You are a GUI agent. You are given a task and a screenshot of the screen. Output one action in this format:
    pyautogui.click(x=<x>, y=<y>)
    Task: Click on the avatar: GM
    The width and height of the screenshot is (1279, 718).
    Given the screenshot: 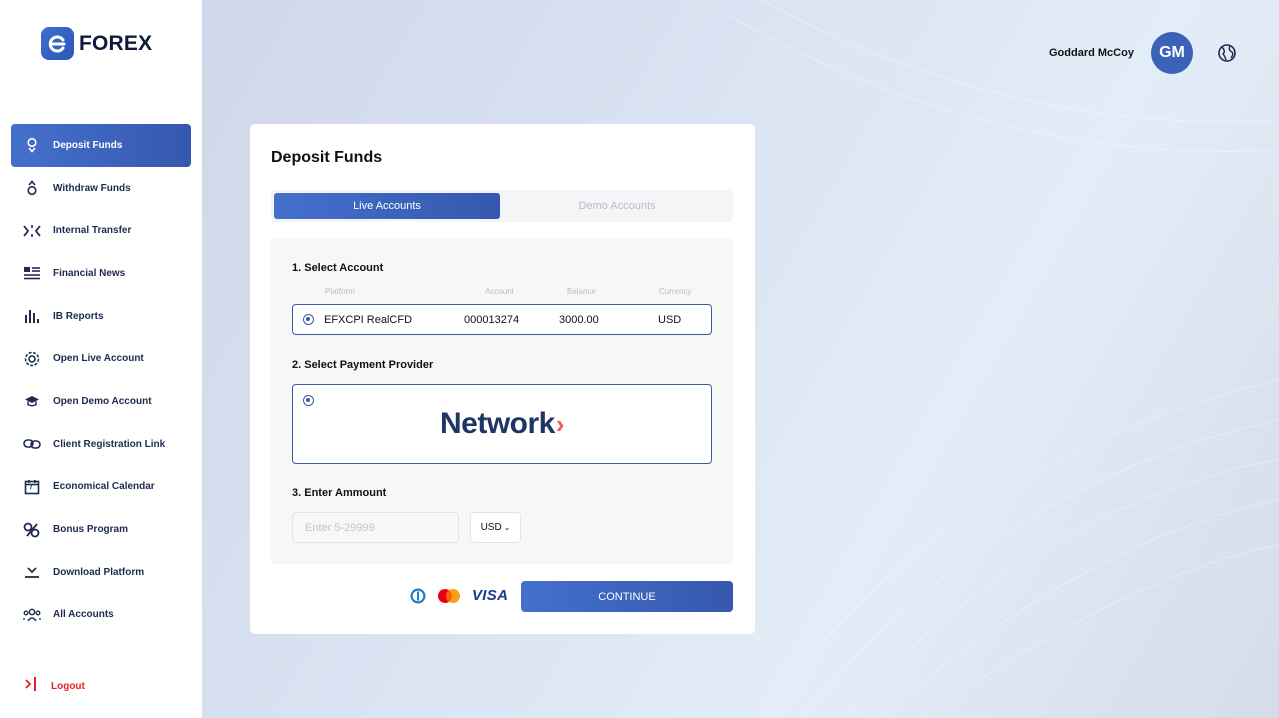 What is the action you would take?
    pyautogui.click(x=1171, y=53)
    